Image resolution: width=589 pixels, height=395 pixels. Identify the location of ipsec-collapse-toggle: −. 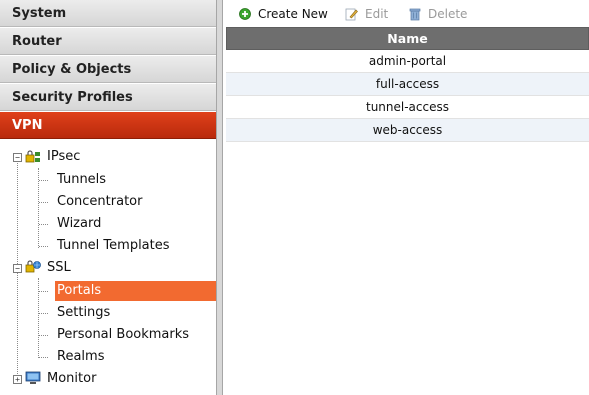
(17, 157).